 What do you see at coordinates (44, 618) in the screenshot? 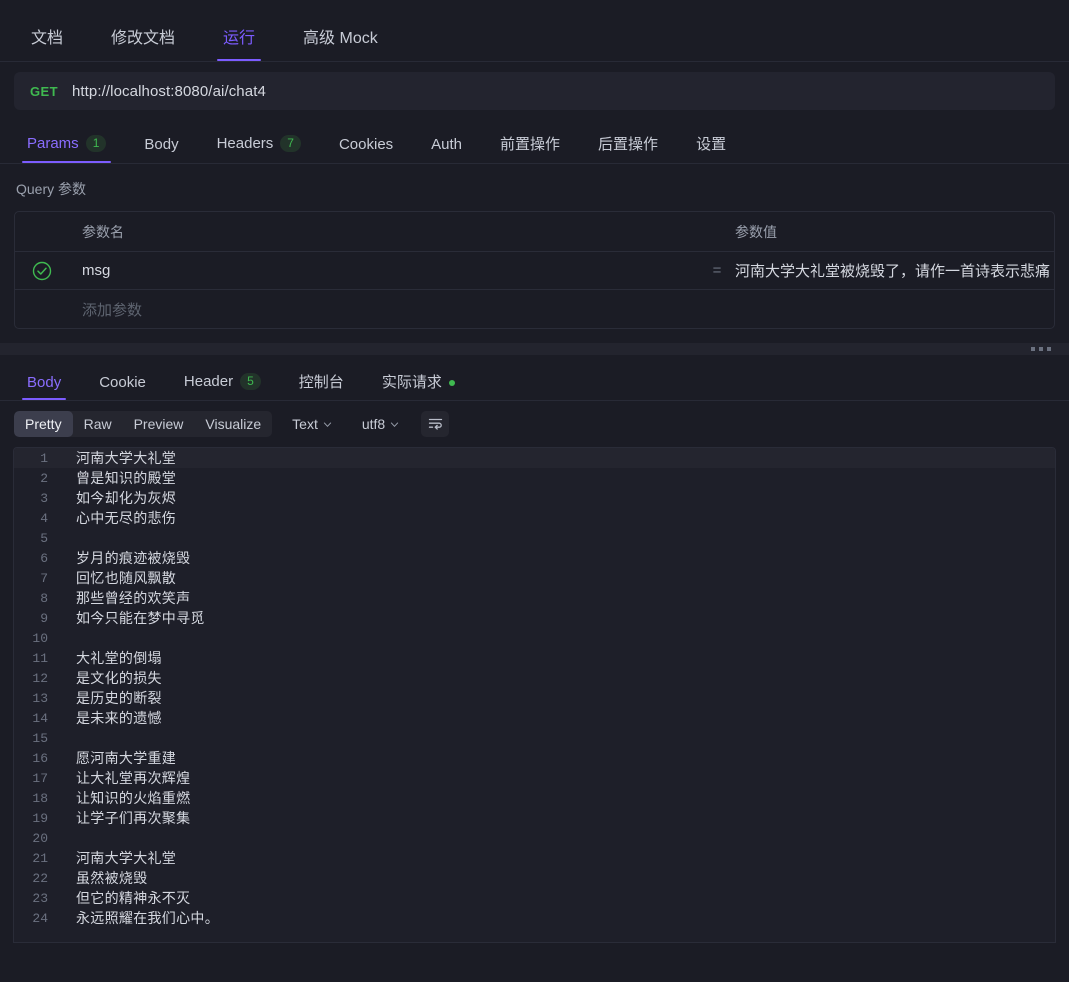
I see `line-number: 9` at bounding box center [44, 618].